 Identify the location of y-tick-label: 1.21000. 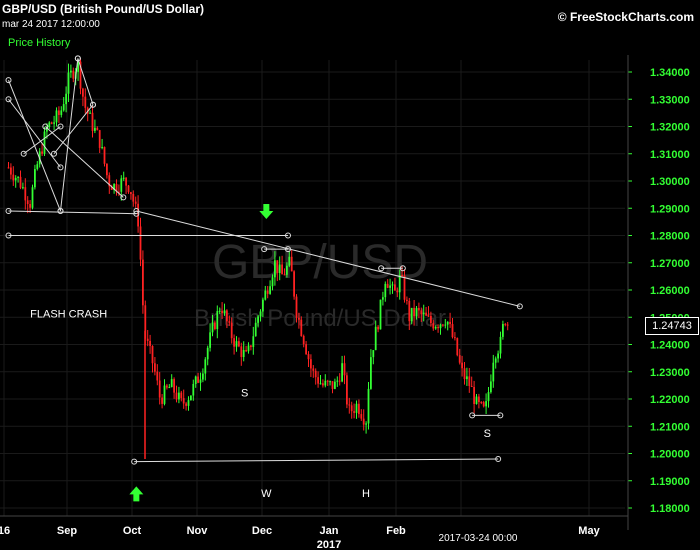
(670, 427).